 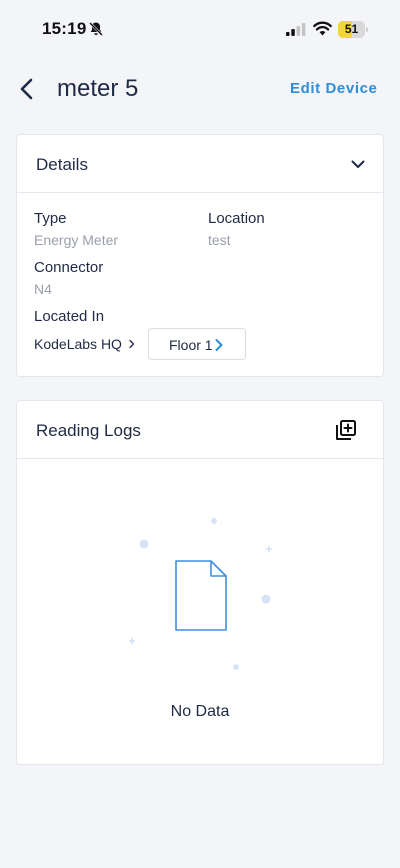 What do you see at coordinates (64, 28) in the screenshot?
I see `status-time: 15:19` at bounding box center [64, 28].